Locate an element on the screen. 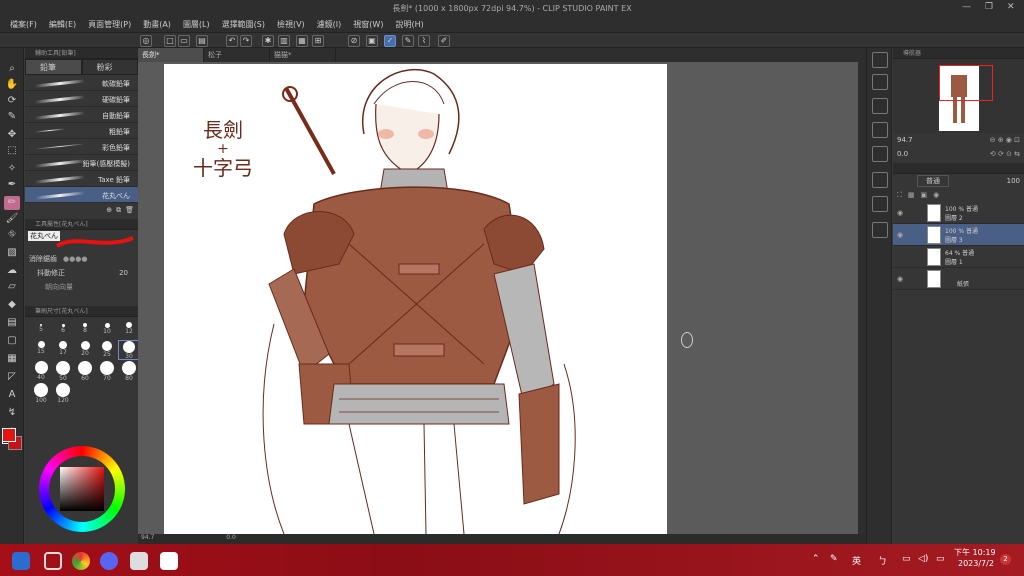  ruler-icon: ⌇ is located at coordinates (424, 41).